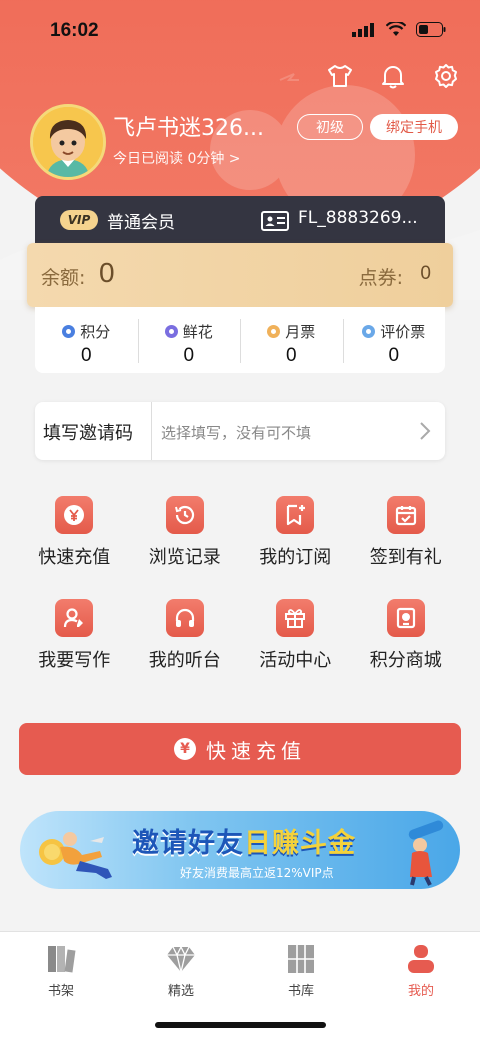  I want to click on review-ticket-icon, so click(369, 331).